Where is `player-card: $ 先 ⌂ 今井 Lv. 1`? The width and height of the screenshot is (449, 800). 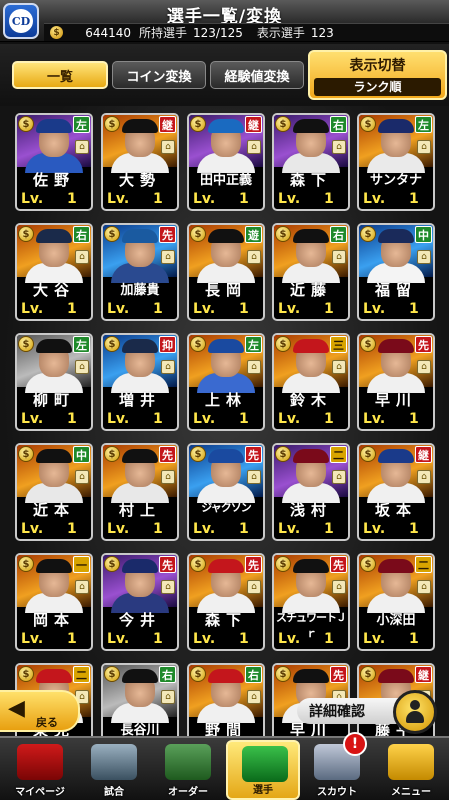 player-card: $ 先 ⌂ 今井 Lv. 1 is located at coordinates (140, 602).